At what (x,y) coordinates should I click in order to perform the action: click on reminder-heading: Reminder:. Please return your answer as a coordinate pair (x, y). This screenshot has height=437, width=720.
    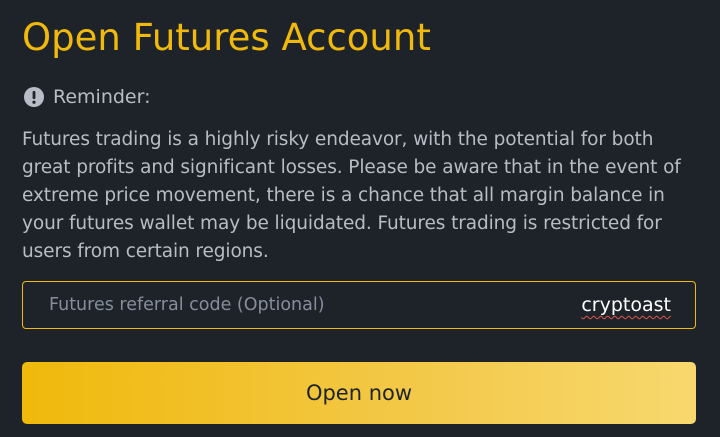
    Looking at the image, I should click on (87, 97).